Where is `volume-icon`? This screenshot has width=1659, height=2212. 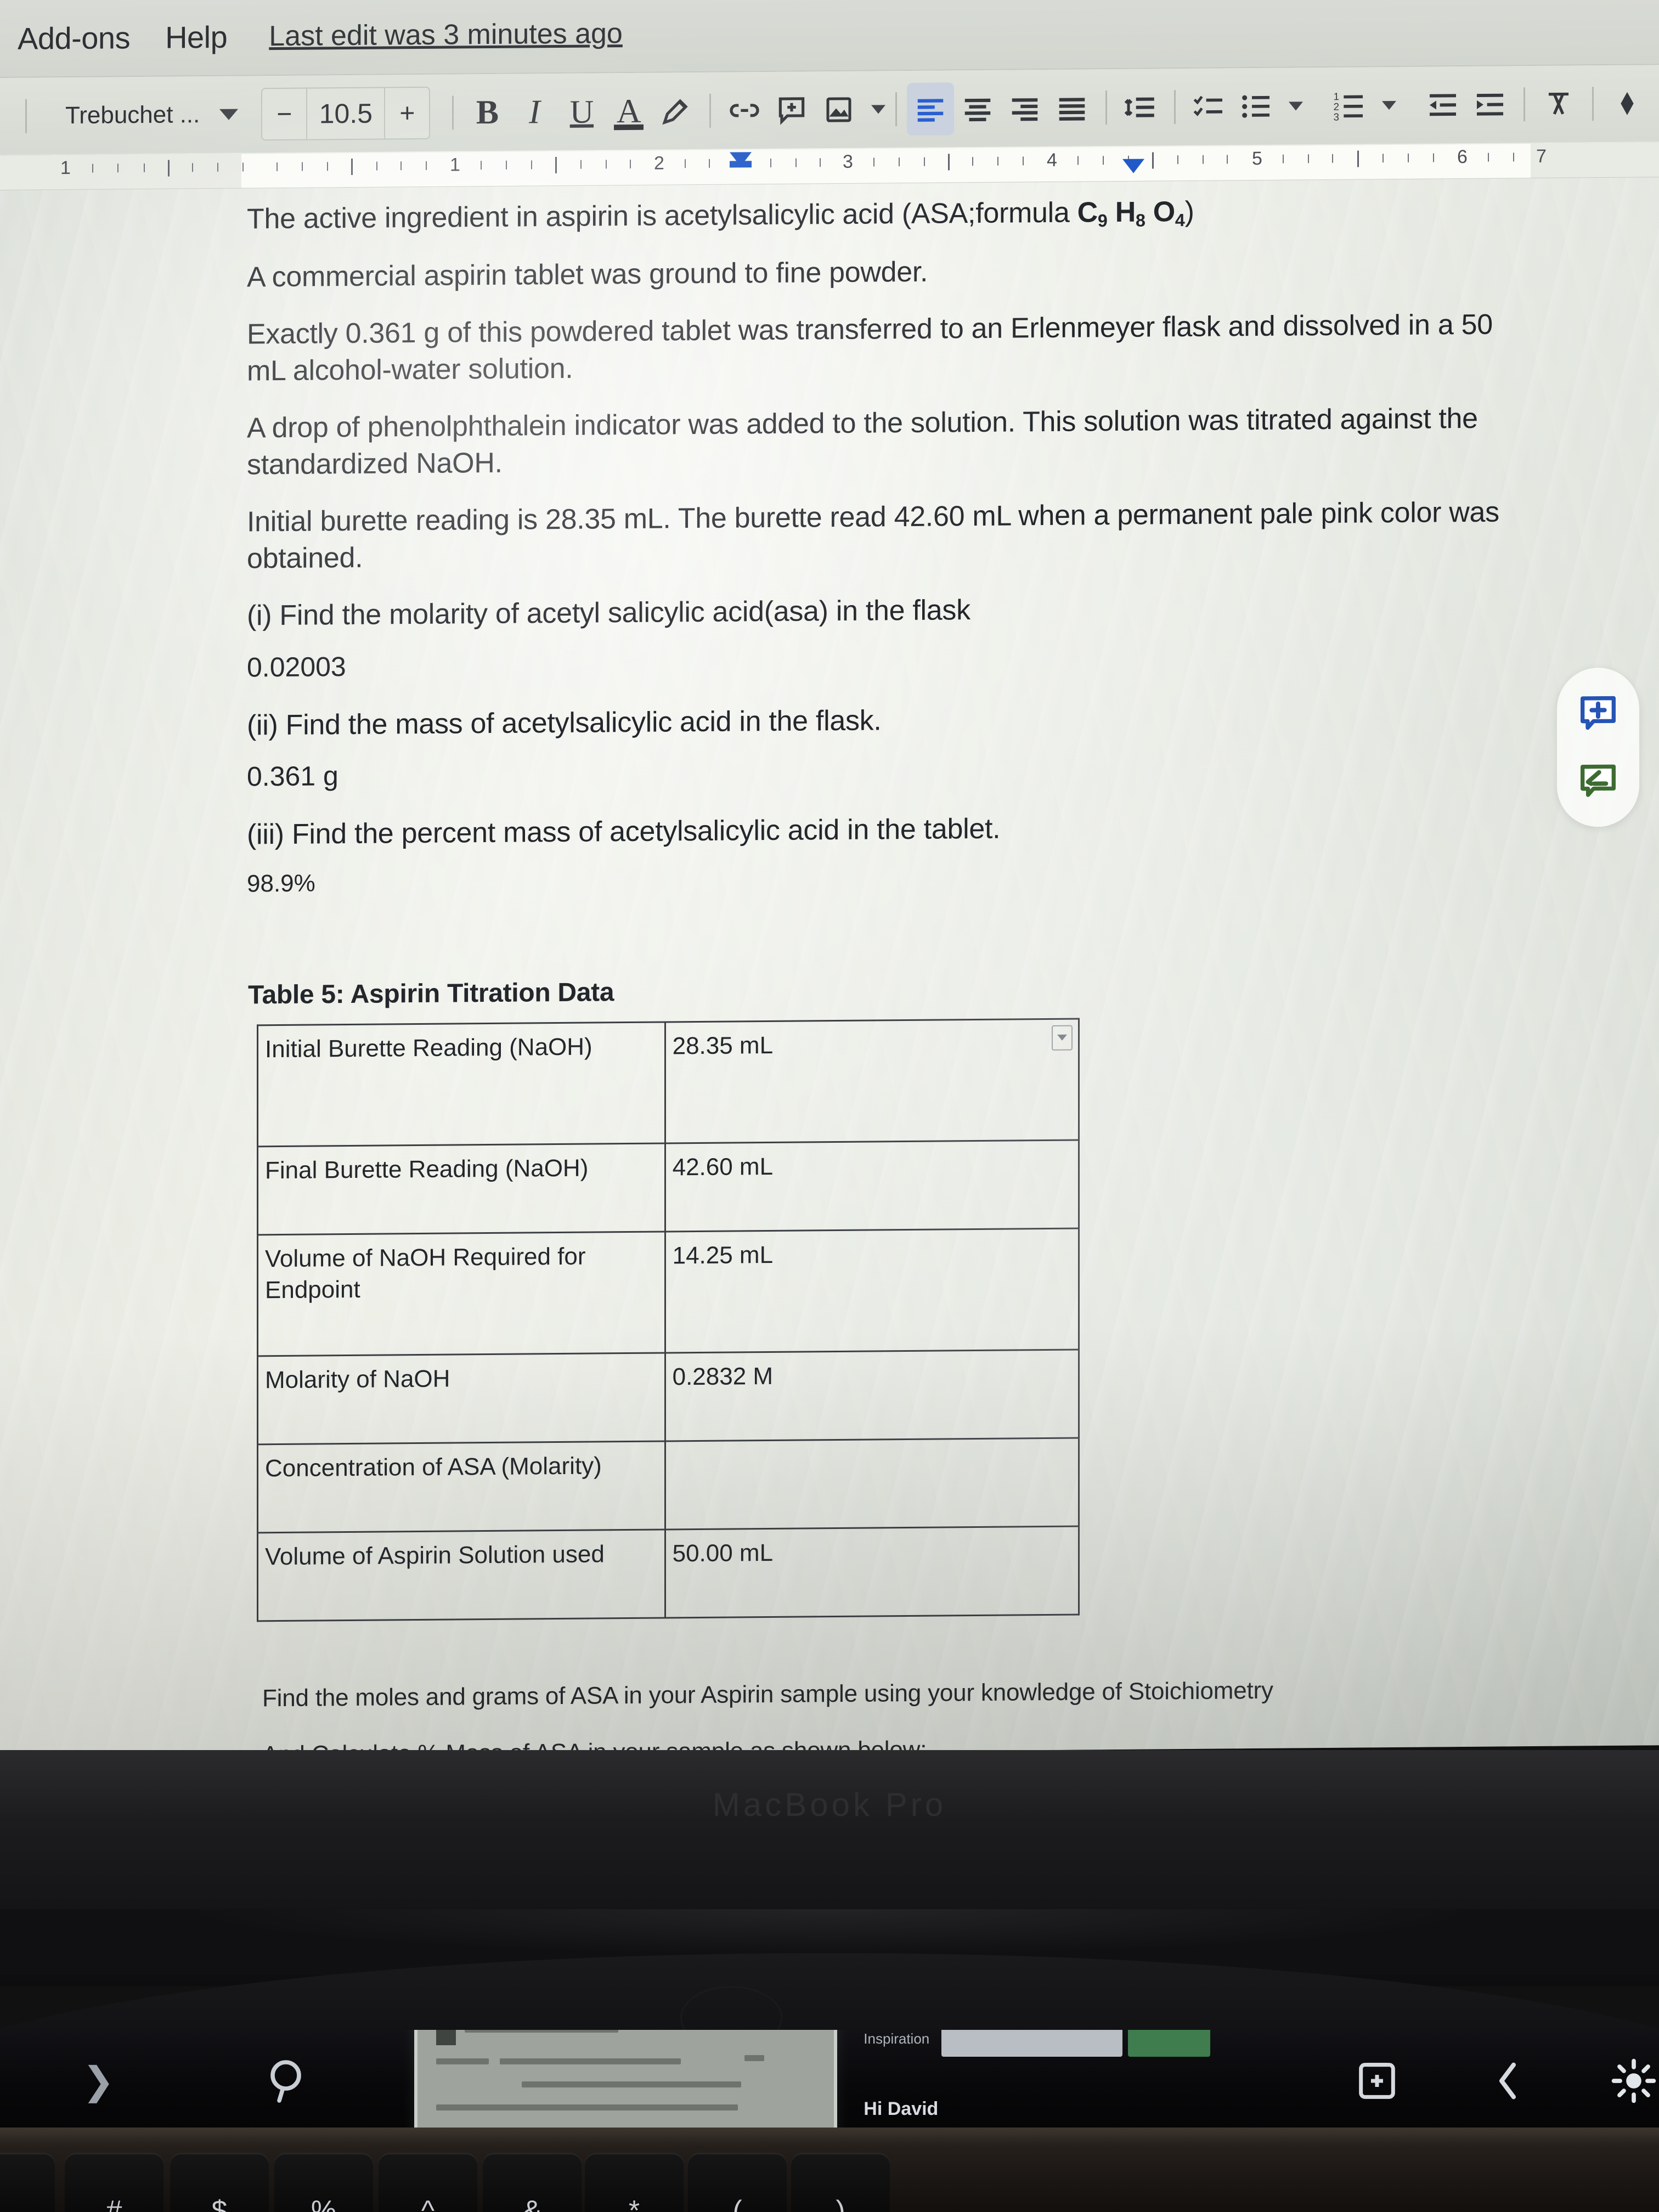 volume-icon is located at coordinates (1507, 2081).